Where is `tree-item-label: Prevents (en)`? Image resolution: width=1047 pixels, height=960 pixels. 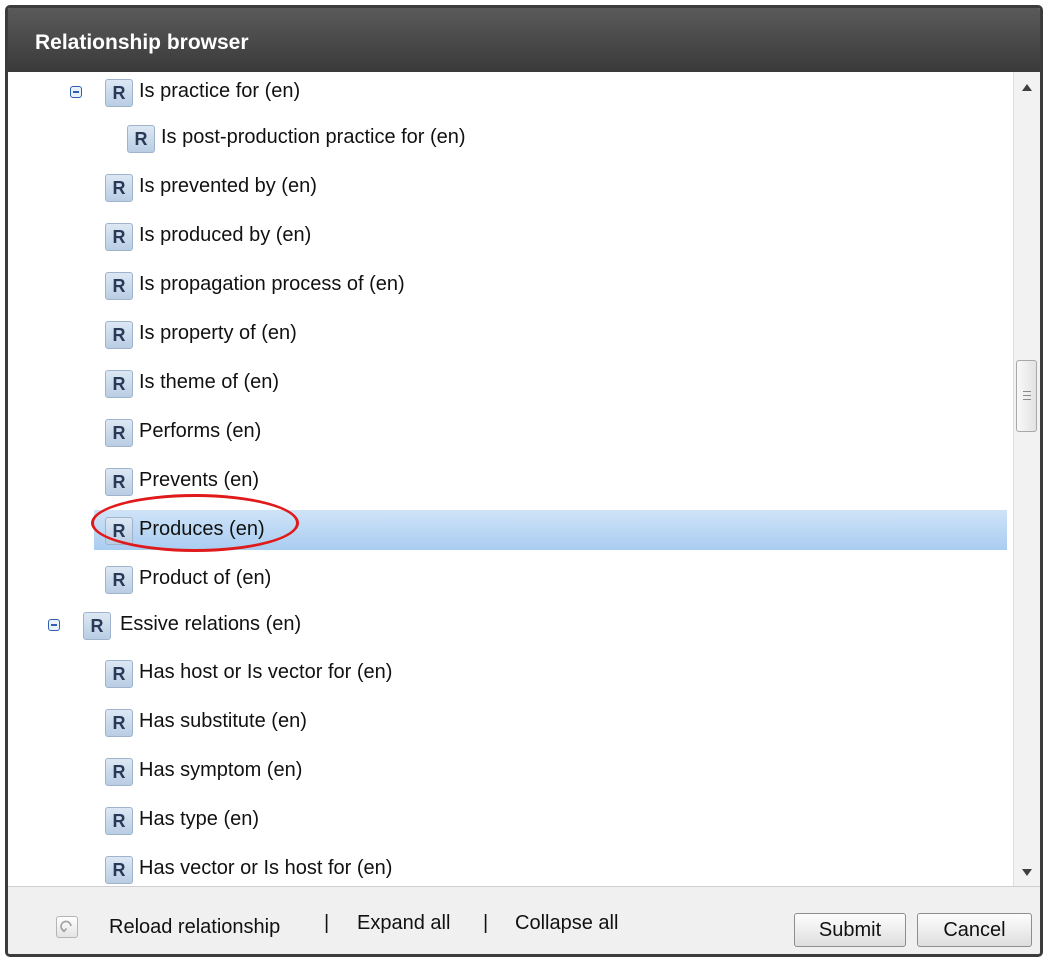
tree-item-label: Prevents (en) is located at coordinates (199, 480).